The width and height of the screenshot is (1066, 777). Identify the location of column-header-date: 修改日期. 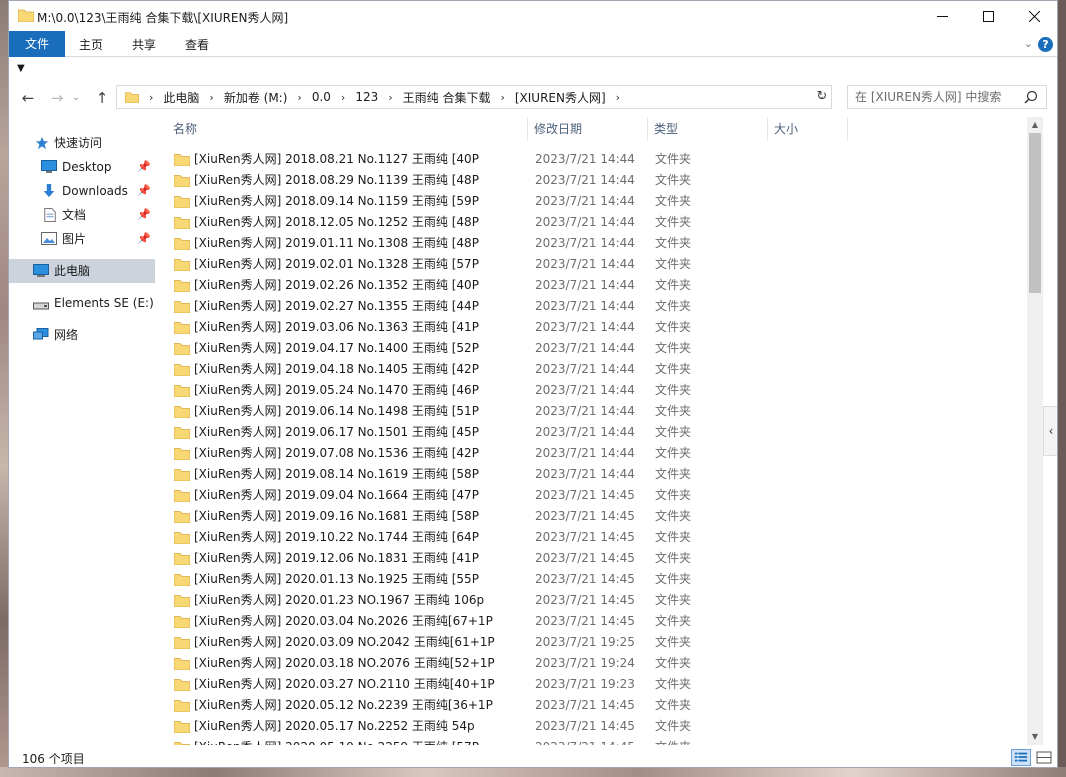
(588, 129).